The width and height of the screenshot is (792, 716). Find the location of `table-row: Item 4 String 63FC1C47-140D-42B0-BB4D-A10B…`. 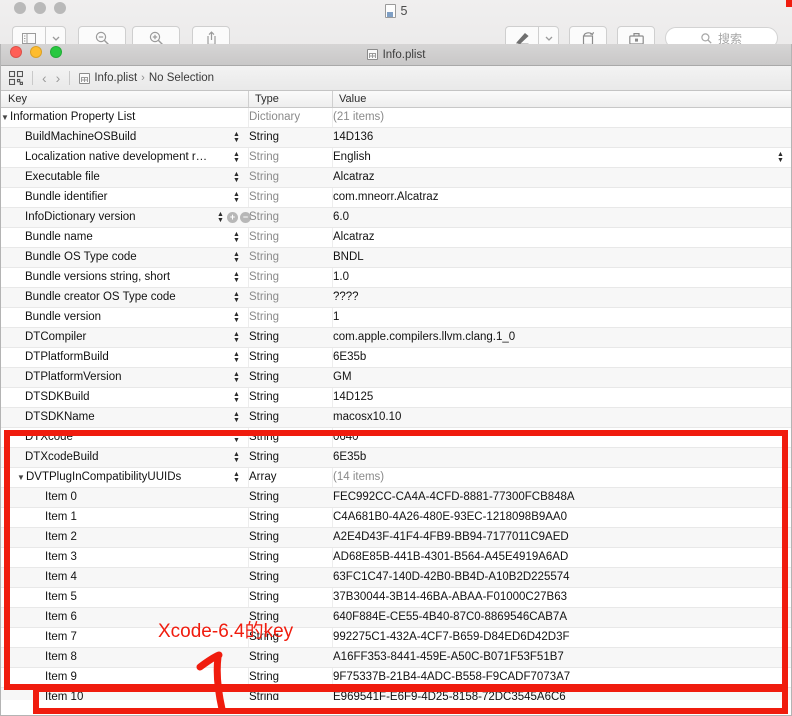

table-row: Item 4 String 63FC1C47-140D-42B0-BB4D-A10B… is located at coordinates (396, 578).